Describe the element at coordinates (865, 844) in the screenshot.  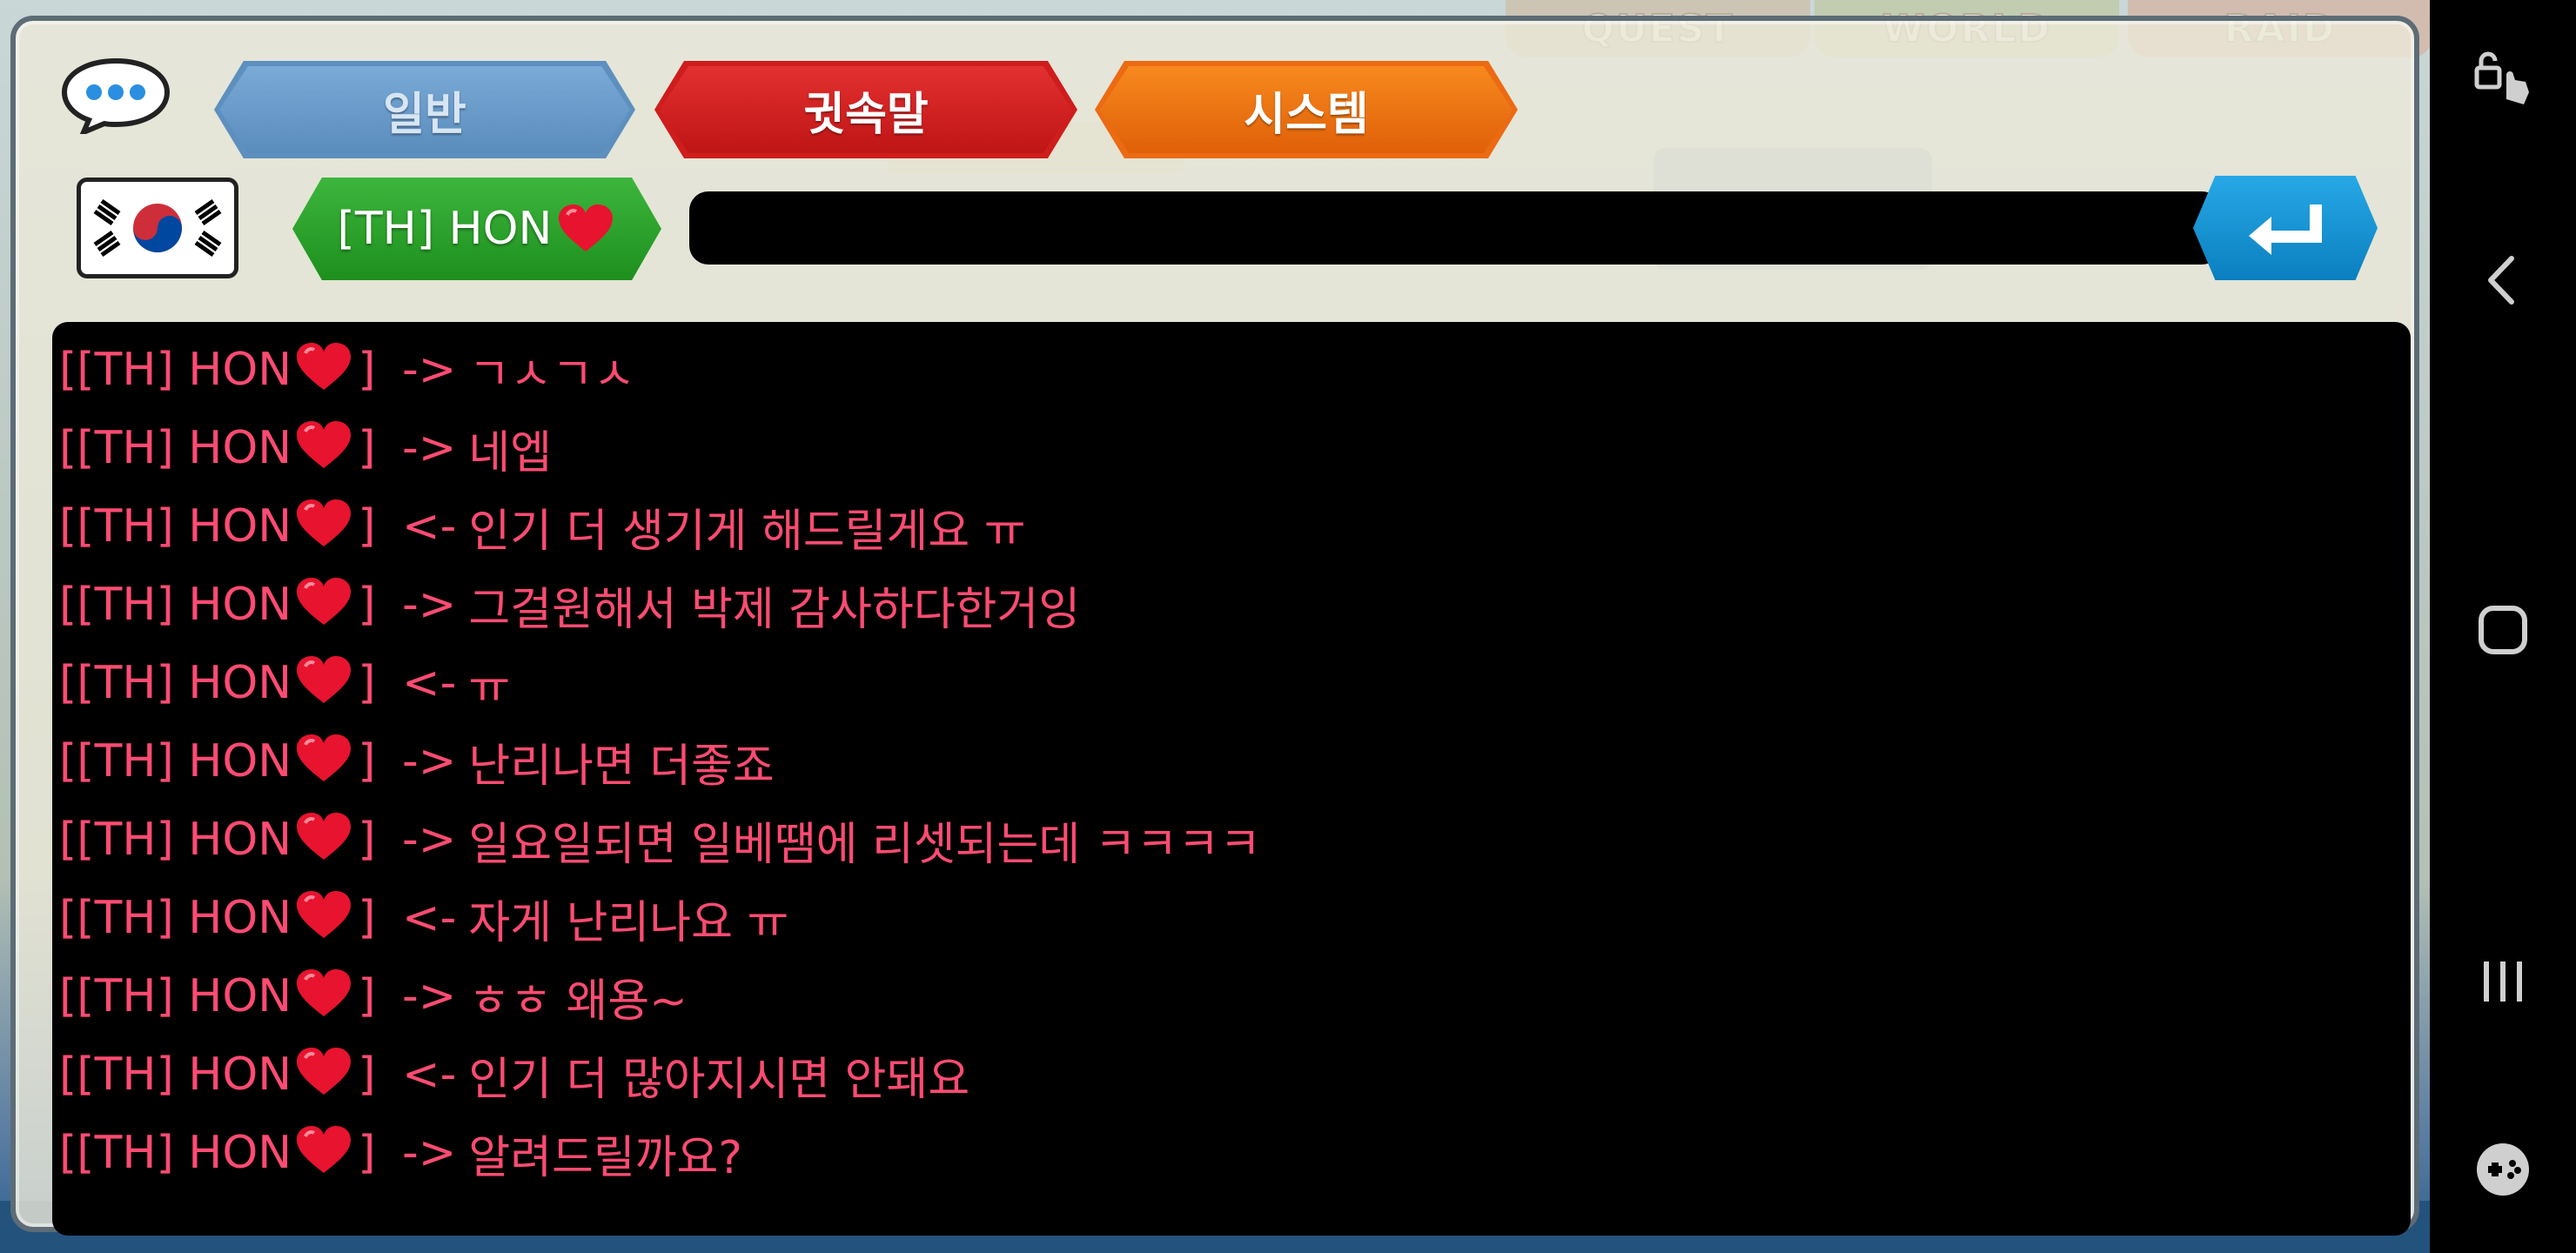
I see `message-text: 일요일되면 일베땜에 리셋되는데 ㅋㅋㅋㅋ` at that location.